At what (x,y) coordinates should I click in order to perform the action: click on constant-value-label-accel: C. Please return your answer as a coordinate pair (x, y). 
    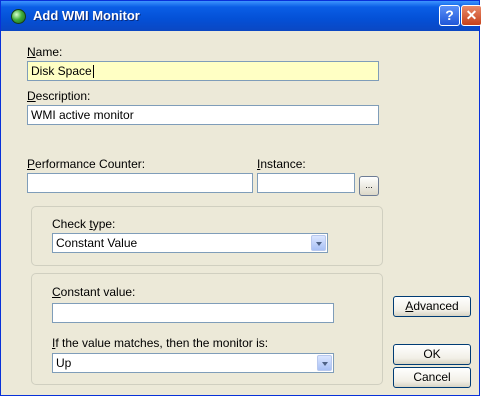
    Looking at the image, I should click on (56, 292).